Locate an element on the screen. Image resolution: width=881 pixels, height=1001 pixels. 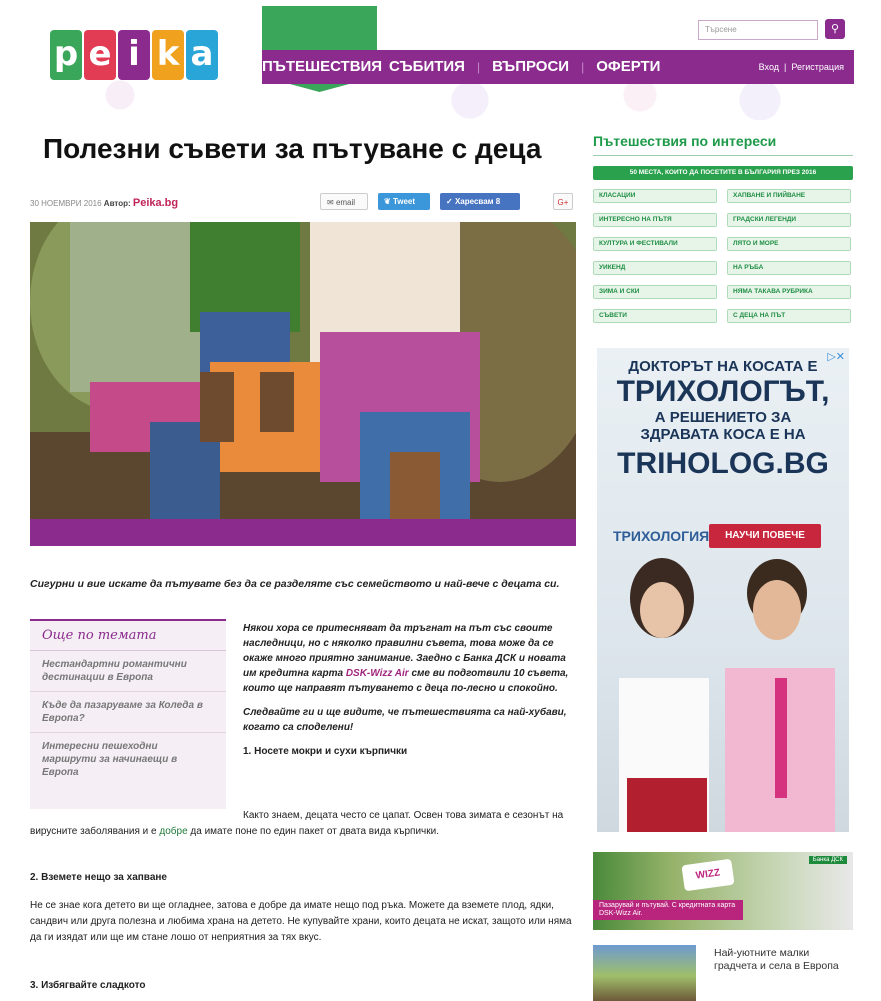
logo-letter: e is located at coordinates (100, 55).